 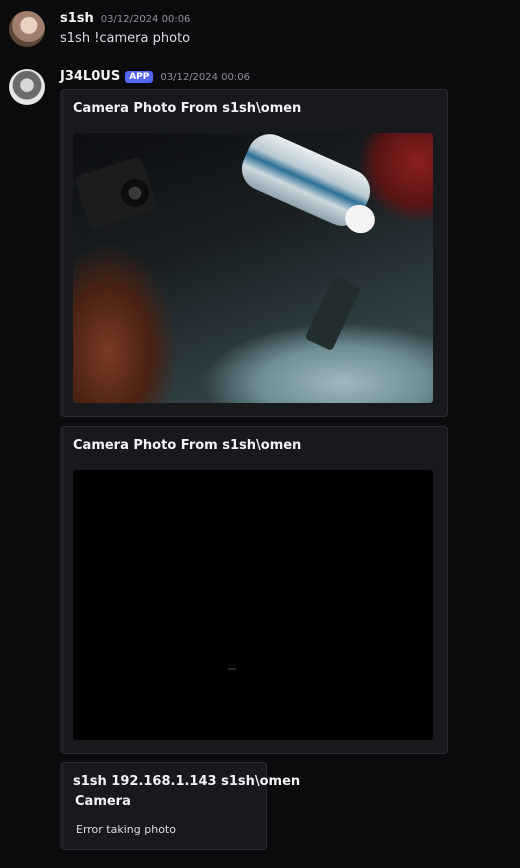 I want to click on image-speck, so click(x=232, y=669).